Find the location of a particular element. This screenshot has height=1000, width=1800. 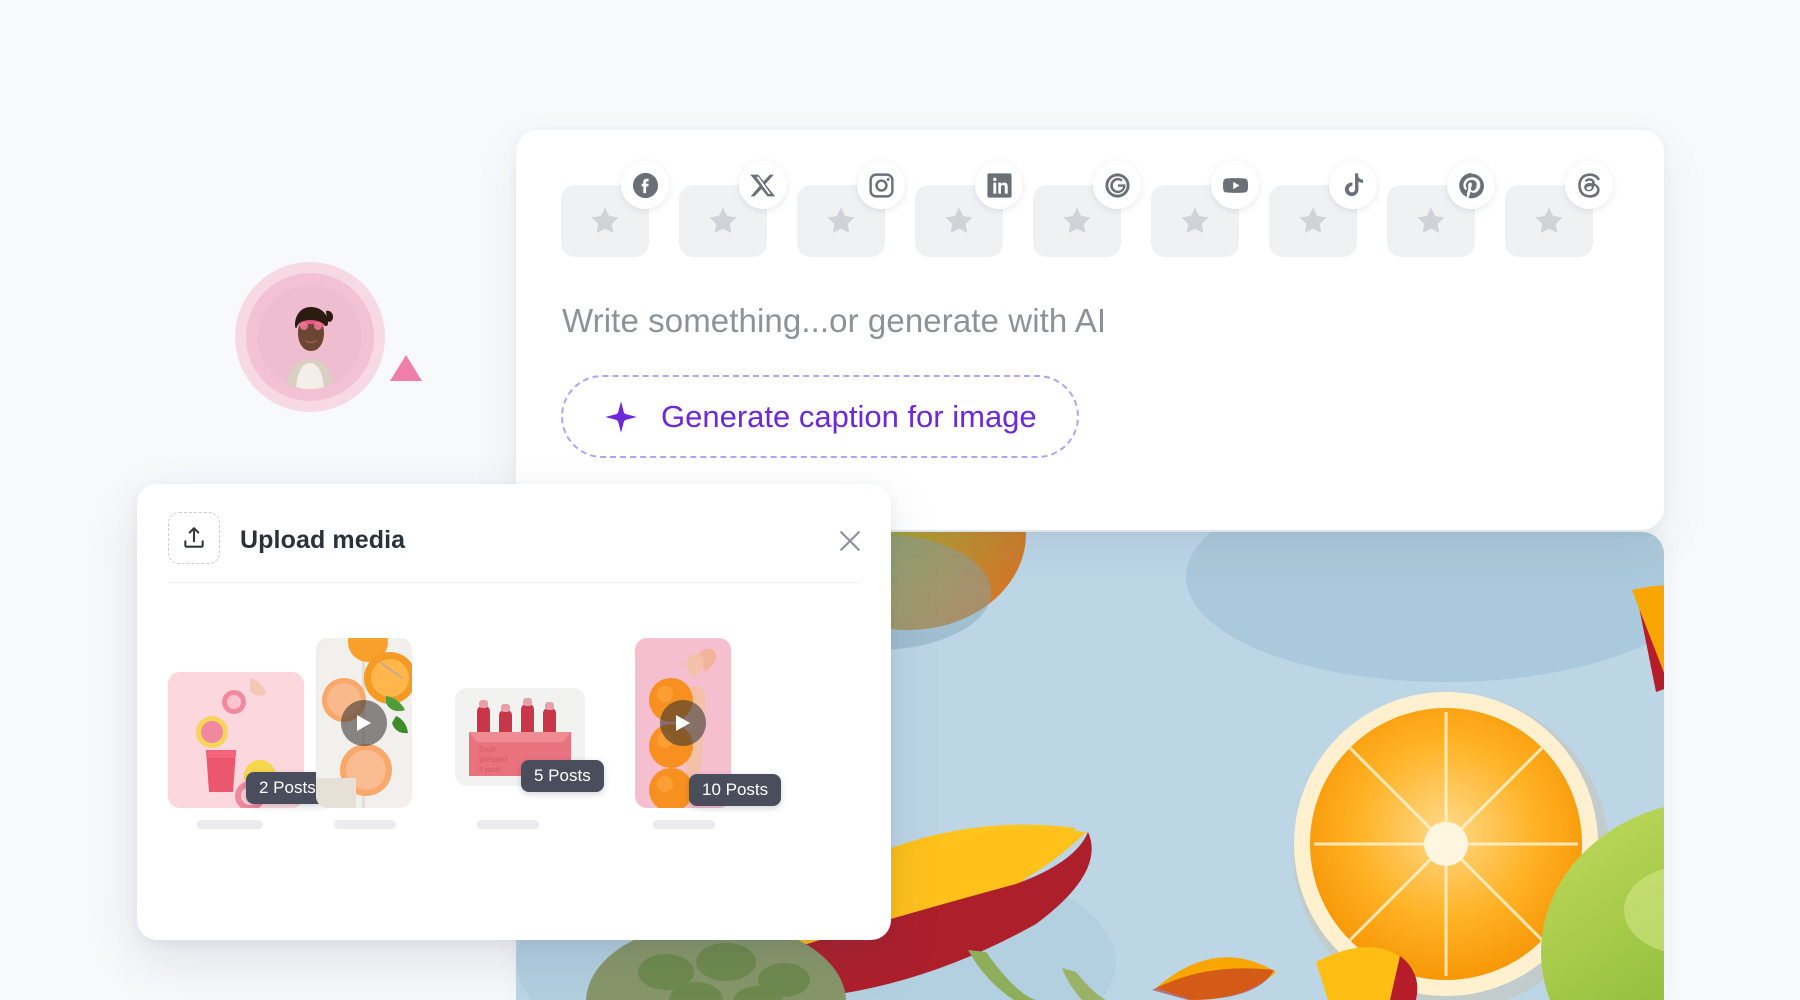

pinterest-icon is located at coordinates (1471, 185).